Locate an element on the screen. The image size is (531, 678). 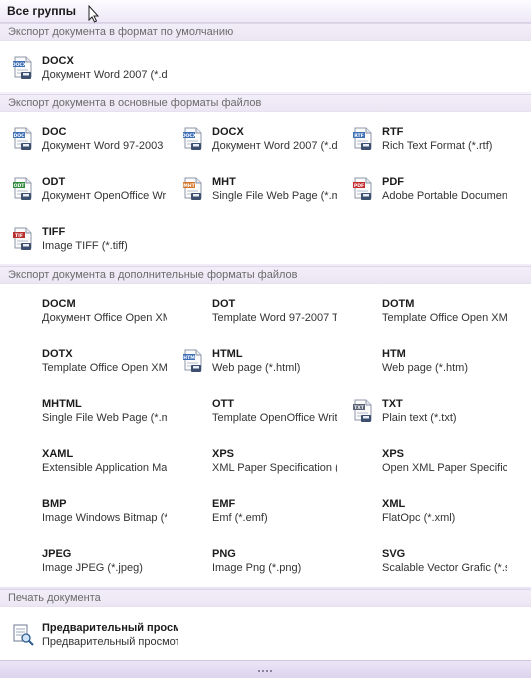
html-file-icon: HTM is located at coordinates (192, 360).